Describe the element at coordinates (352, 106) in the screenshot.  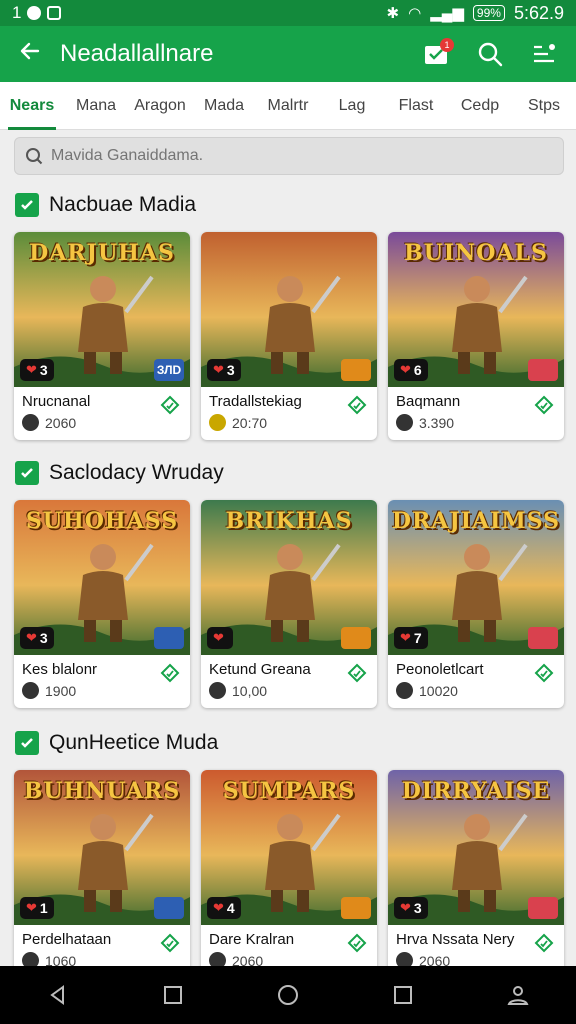
I see `tab-5: Lag` at that location.